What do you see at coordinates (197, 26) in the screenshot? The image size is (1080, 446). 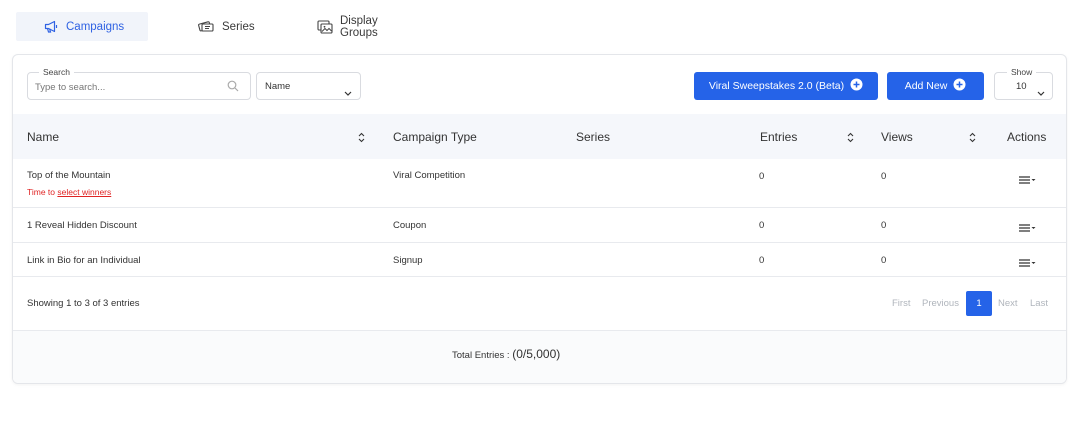 I see `top-tabs: Campaigns Series Display Groups` at bounding box center [197, 26].